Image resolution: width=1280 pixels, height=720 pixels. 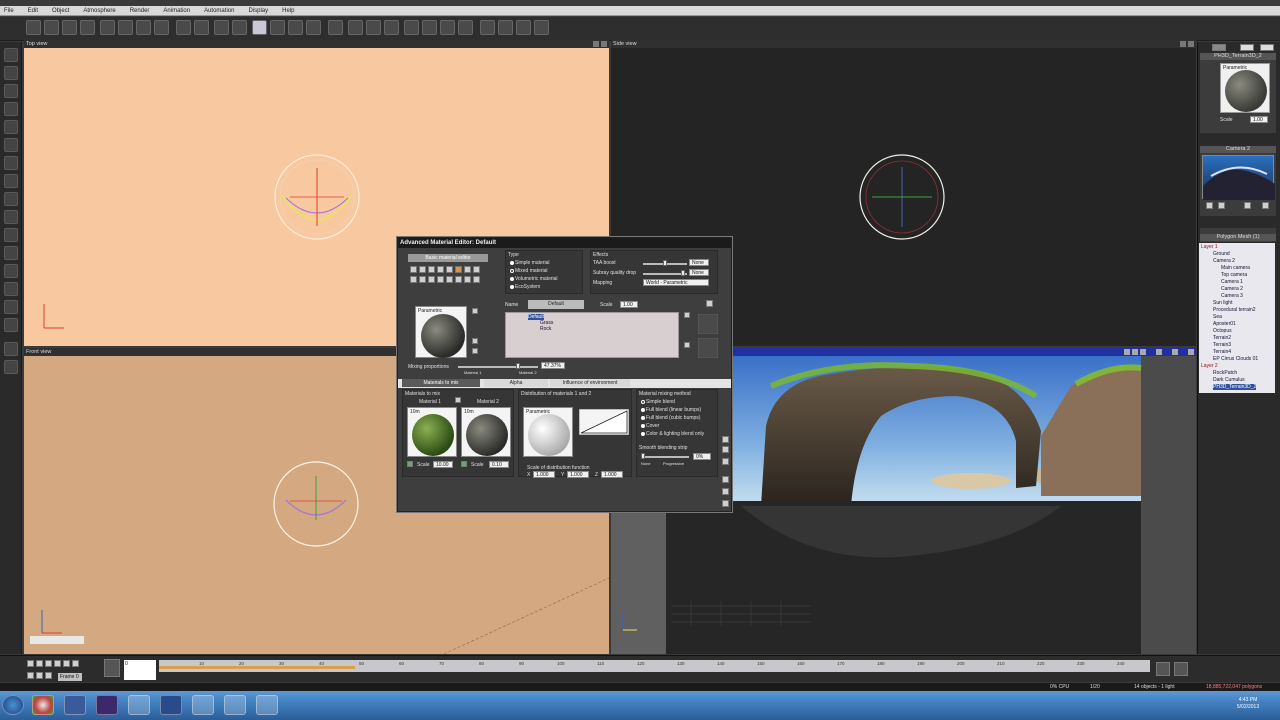 What do you see at coordinates (1222, 338) in the screenshot?
I see `tree-item: Terrain2` at bounding box center [1222, 338].